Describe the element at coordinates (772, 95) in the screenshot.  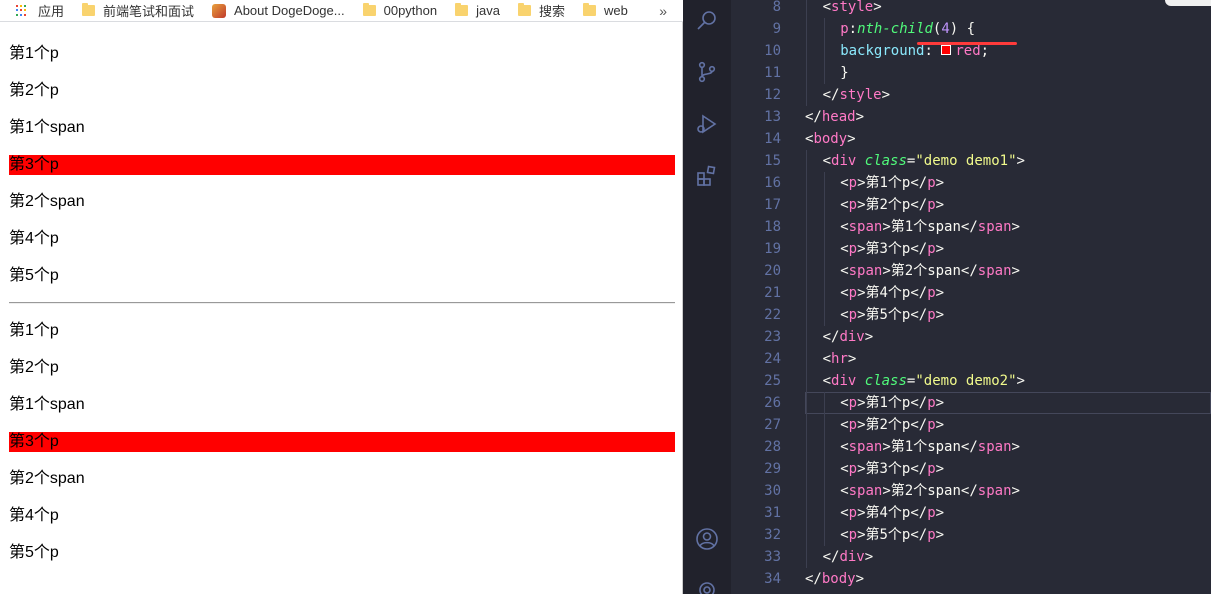
I see `line-number: 12` at that location.